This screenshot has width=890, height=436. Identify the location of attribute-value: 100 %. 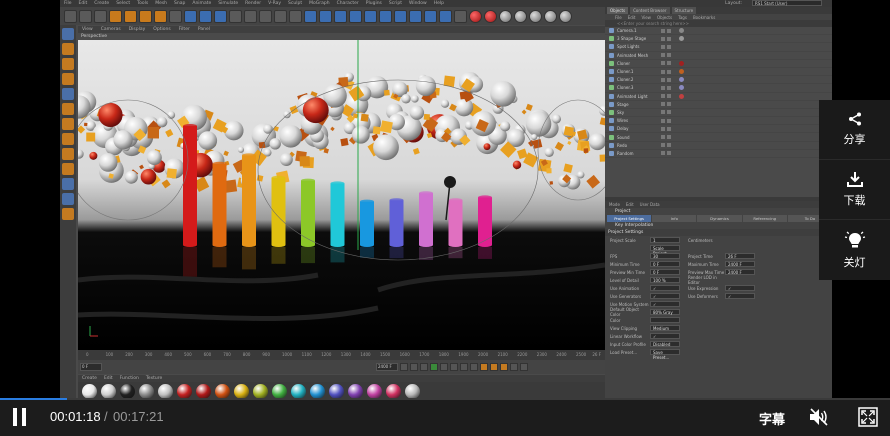
(665, 280).